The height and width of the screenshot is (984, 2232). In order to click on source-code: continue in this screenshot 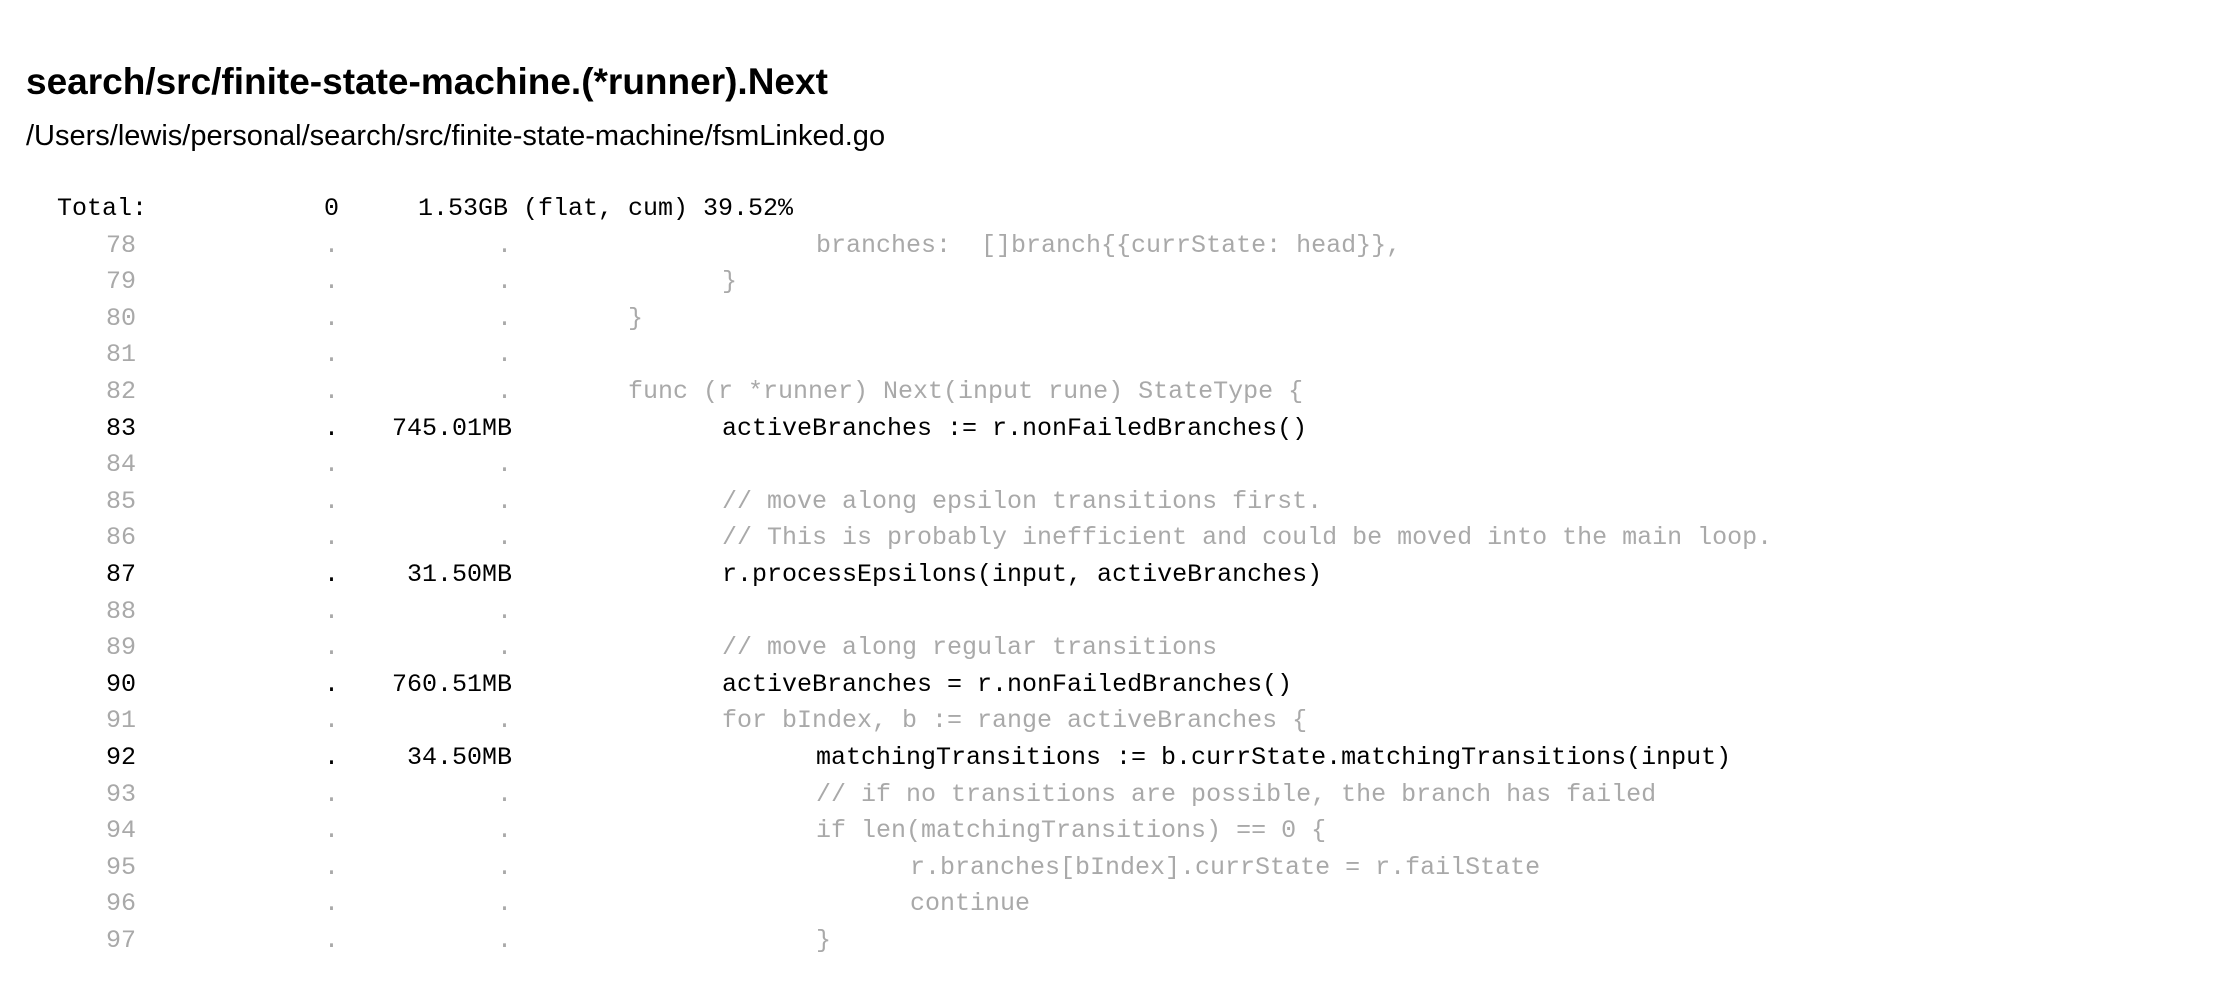, I will do `click(782, 904)`.